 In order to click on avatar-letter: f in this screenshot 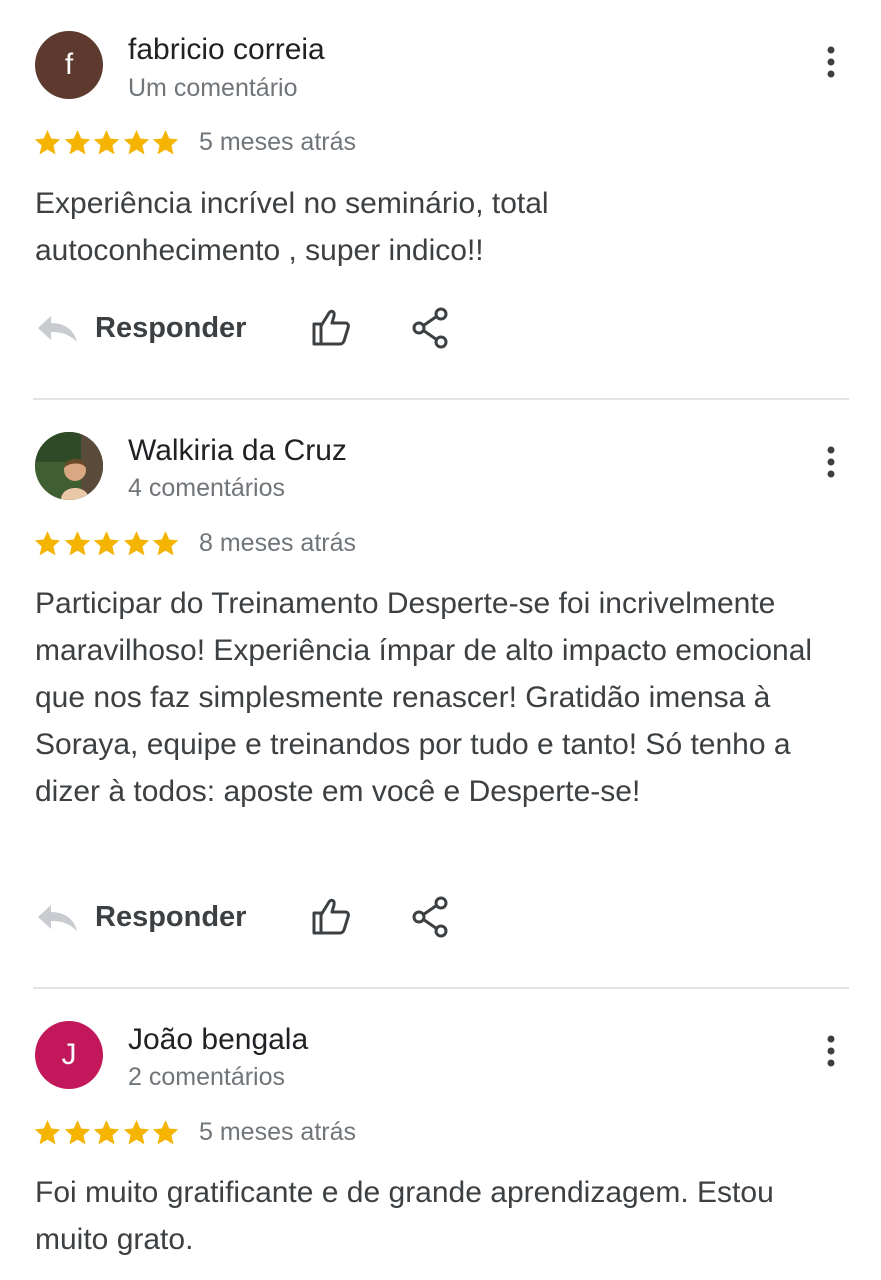, I will do `click(69, 64)`.